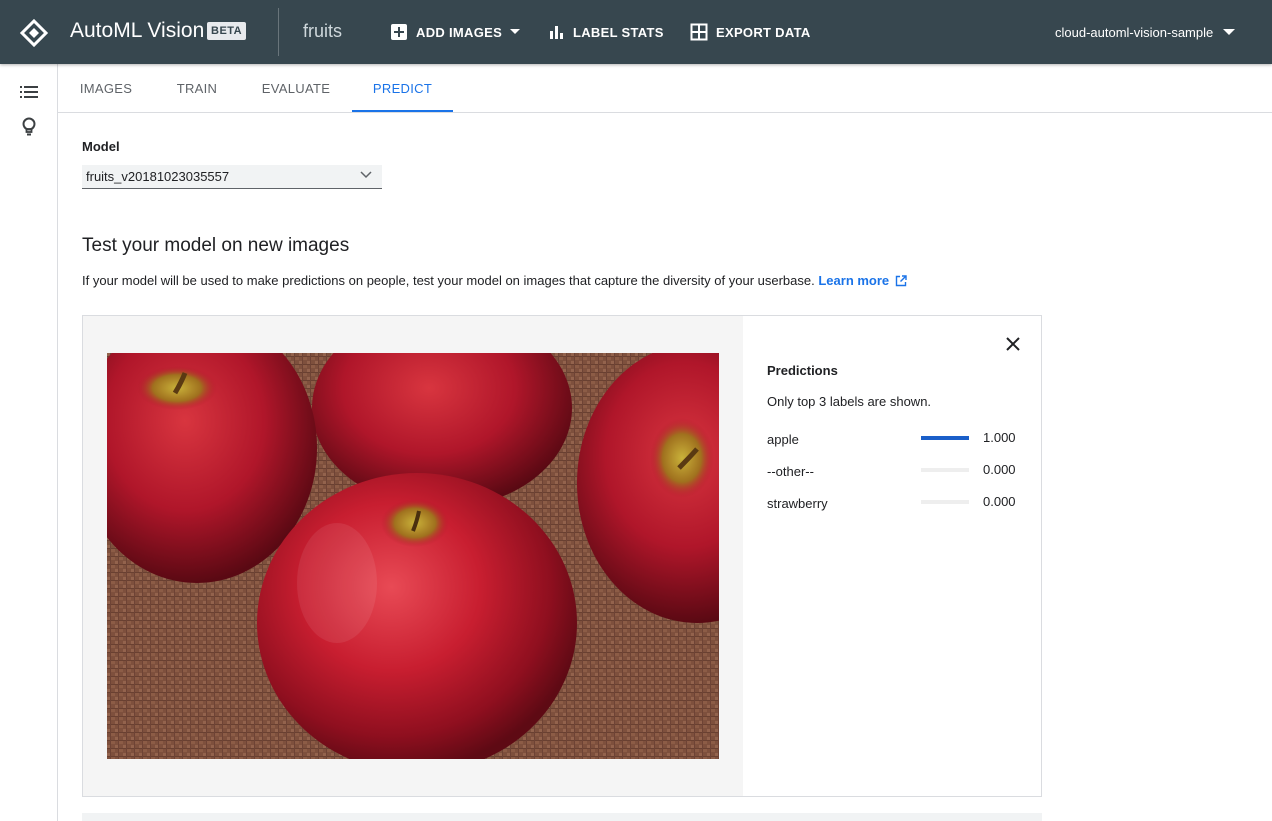  Describe the element at coordinates (797, 503) in the screenshot. I see `prediction-label: strawberry` at that location.